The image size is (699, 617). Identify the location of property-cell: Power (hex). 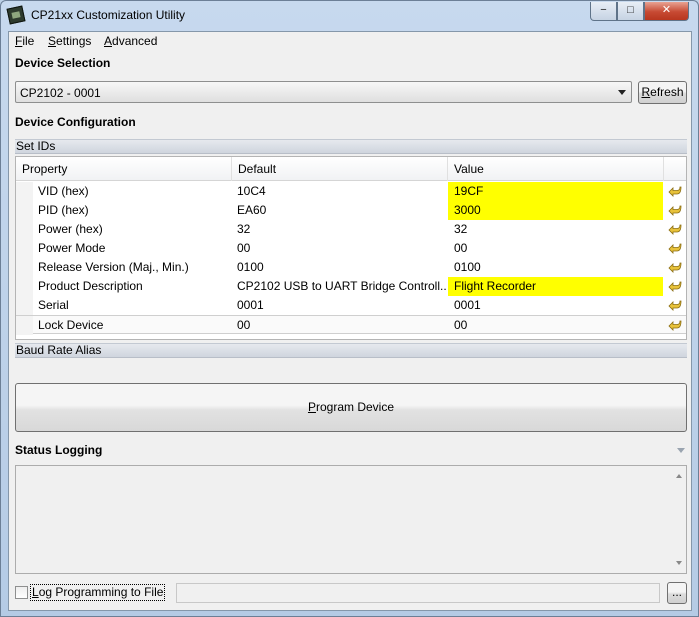
(70, 229).